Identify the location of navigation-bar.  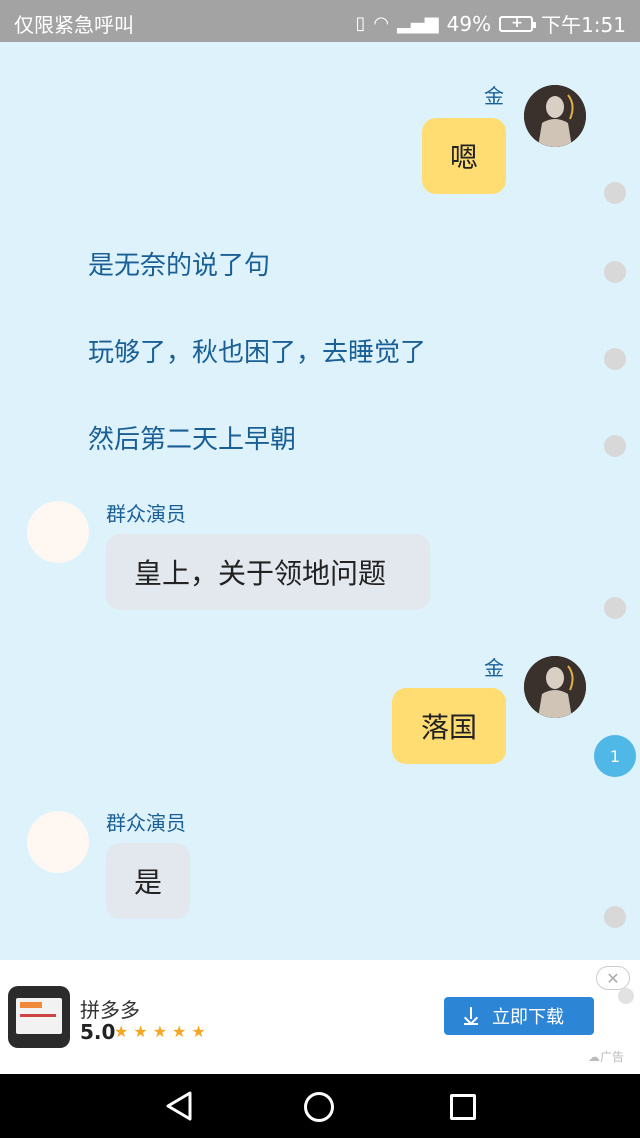
(320, 1106).